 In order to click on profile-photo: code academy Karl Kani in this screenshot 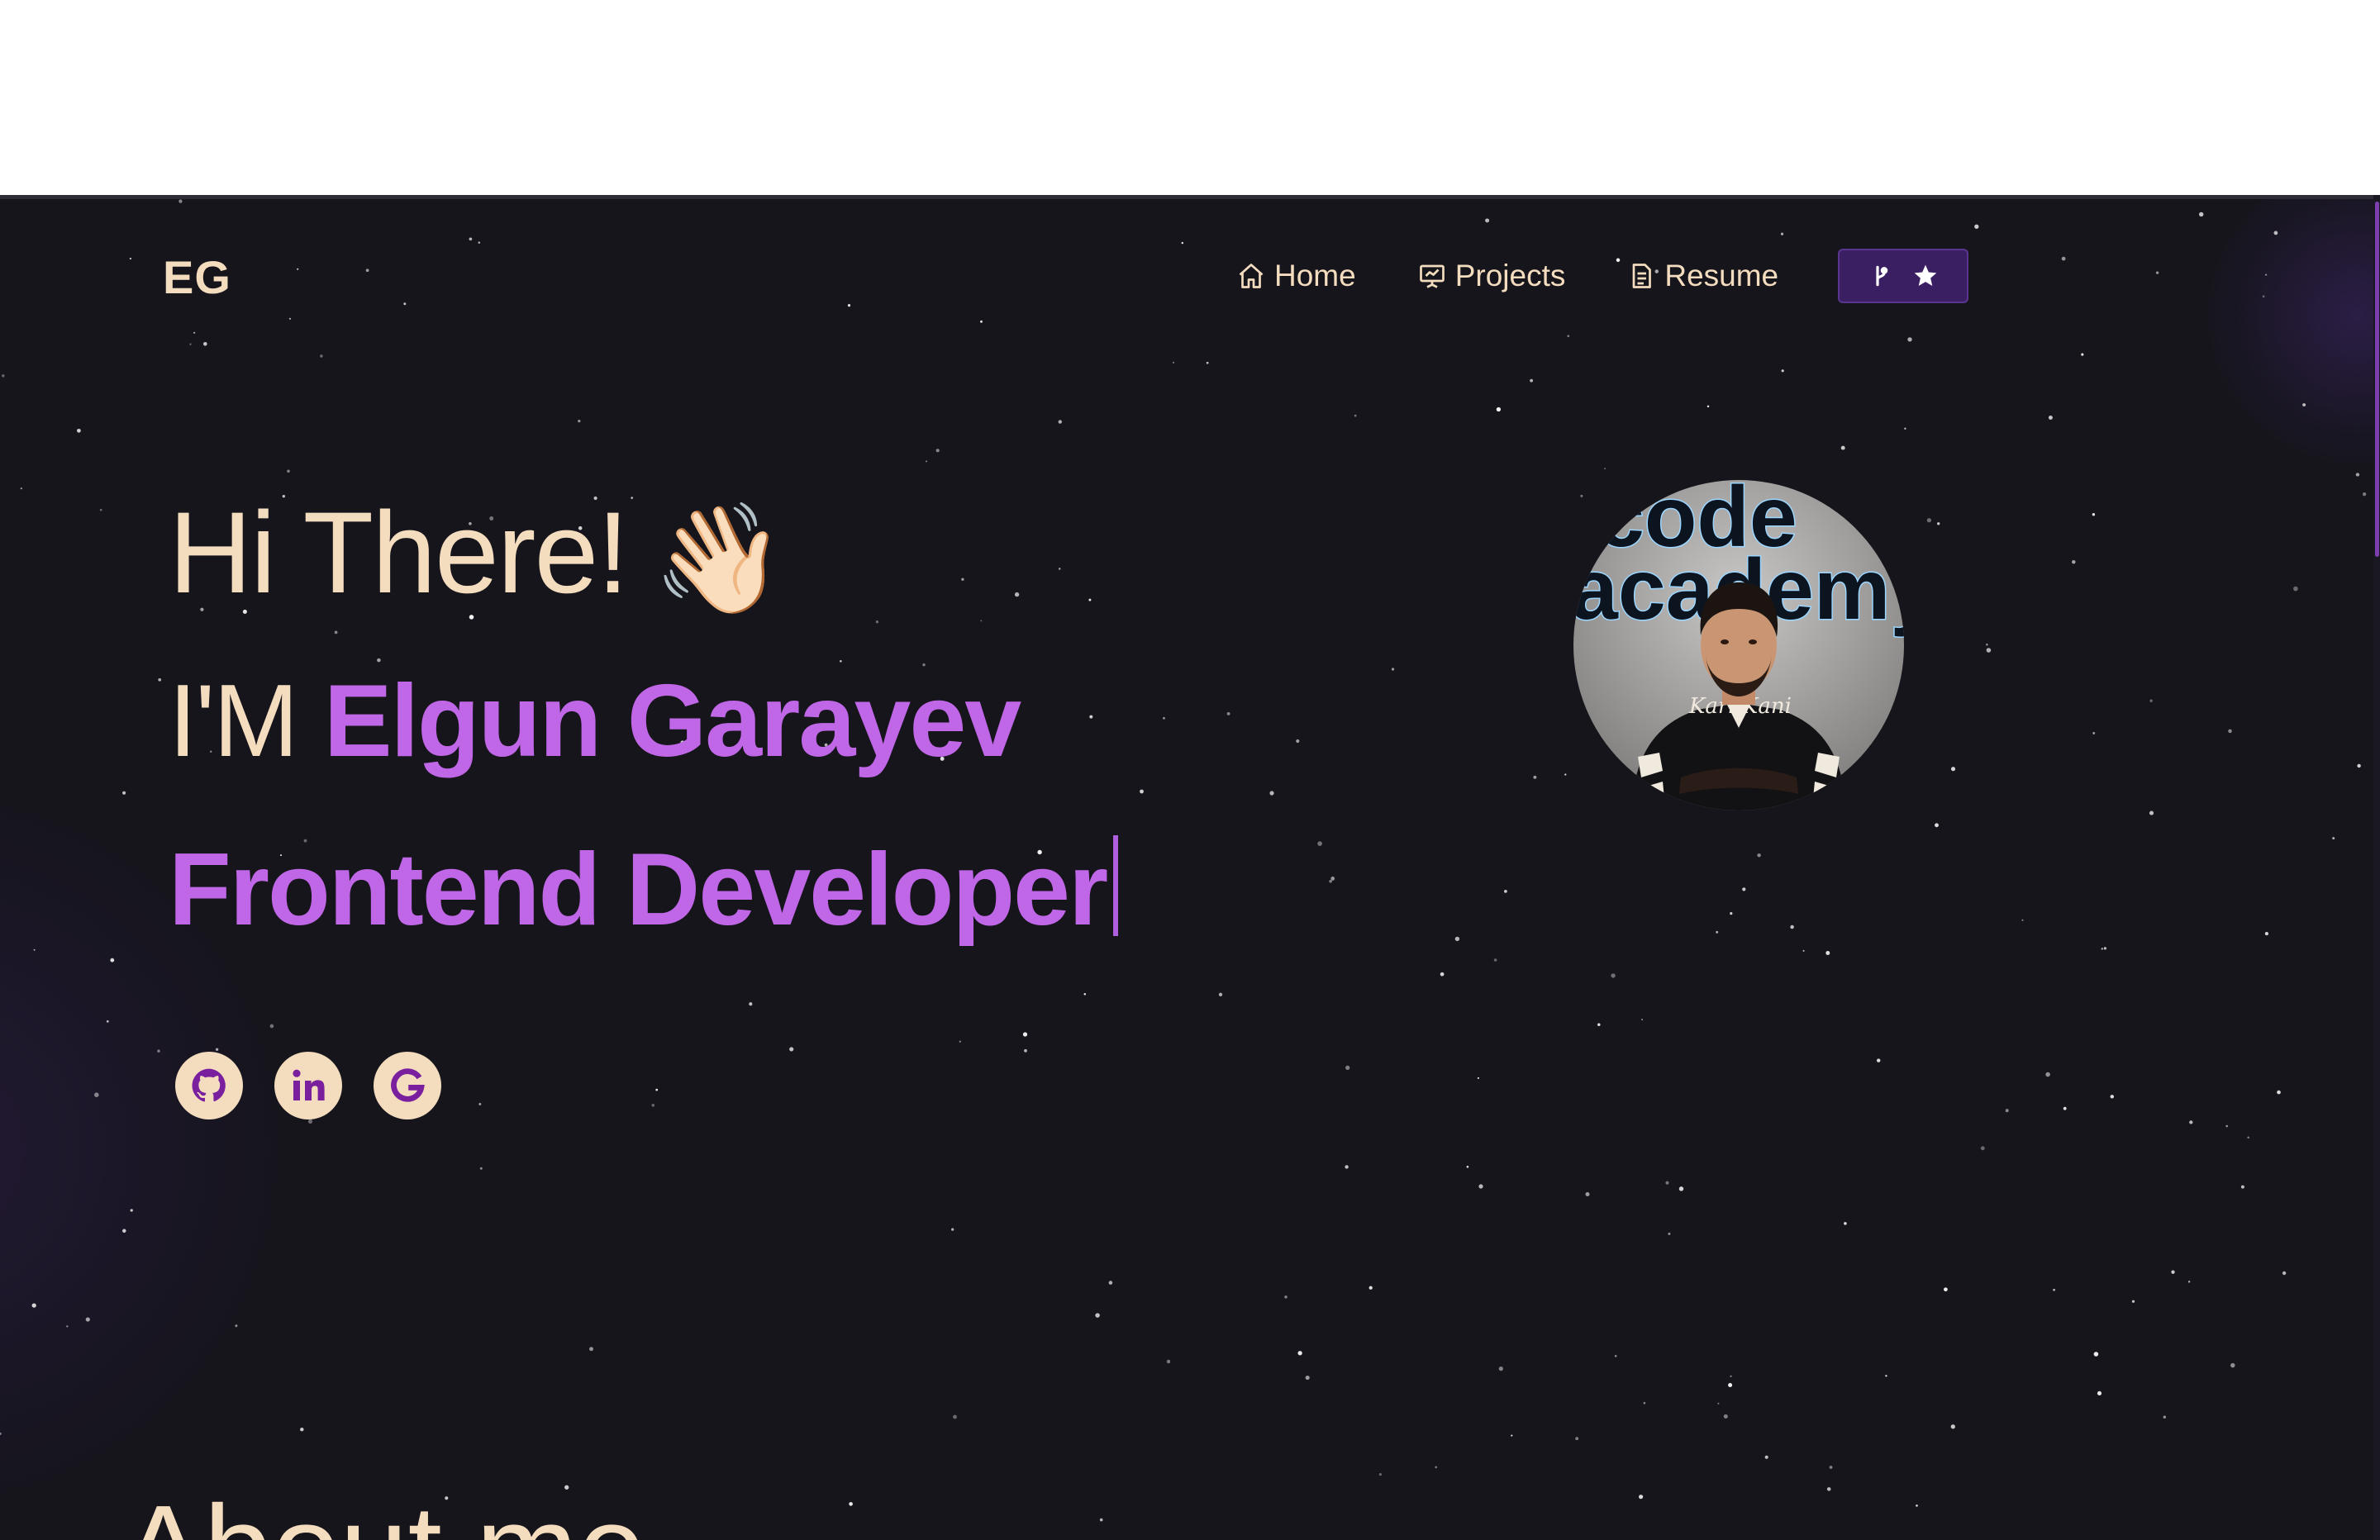, I will do `click(1738, 645)`.